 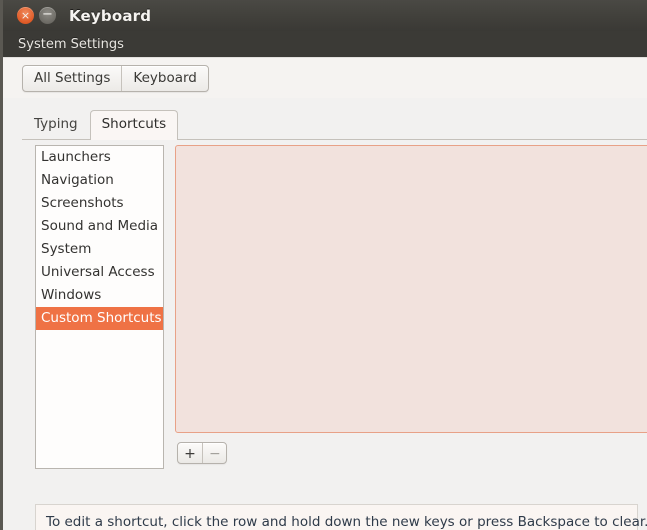 What do you see at coordinates (56, 124) in the screenshot?
I see `tab-typing: Typing` at bounding box center [56, 124].